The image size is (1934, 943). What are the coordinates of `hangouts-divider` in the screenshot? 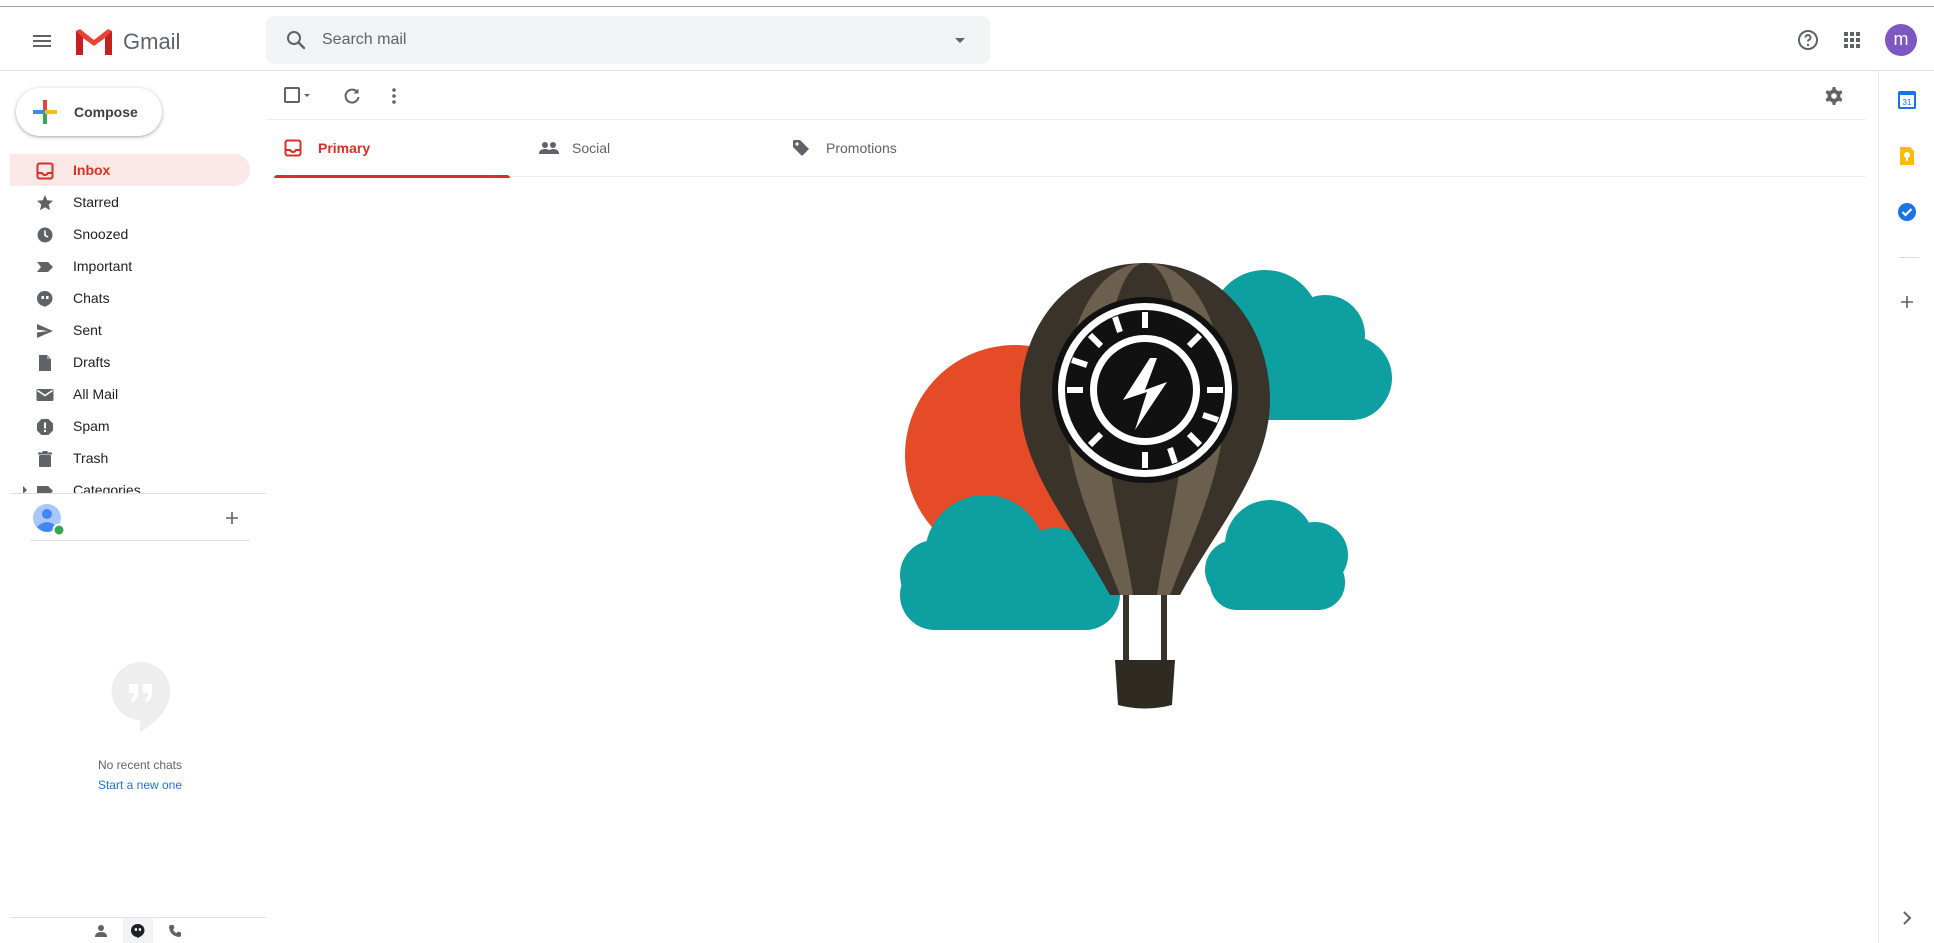 It's located at (140, 540).